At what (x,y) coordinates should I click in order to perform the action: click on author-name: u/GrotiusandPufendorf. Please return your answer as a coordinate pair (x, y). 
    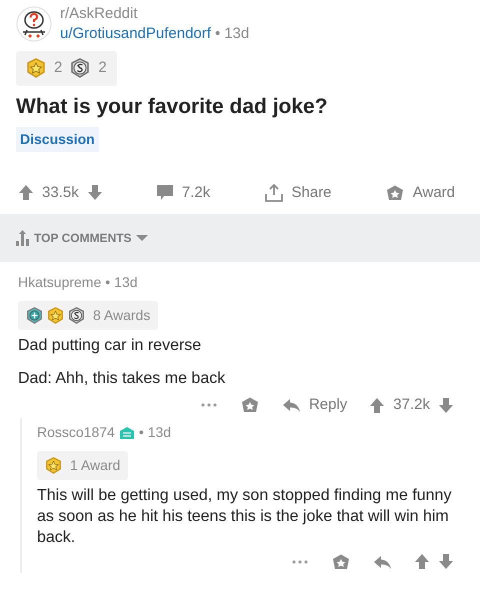
    Looking at the image, I should click on (135, 33).